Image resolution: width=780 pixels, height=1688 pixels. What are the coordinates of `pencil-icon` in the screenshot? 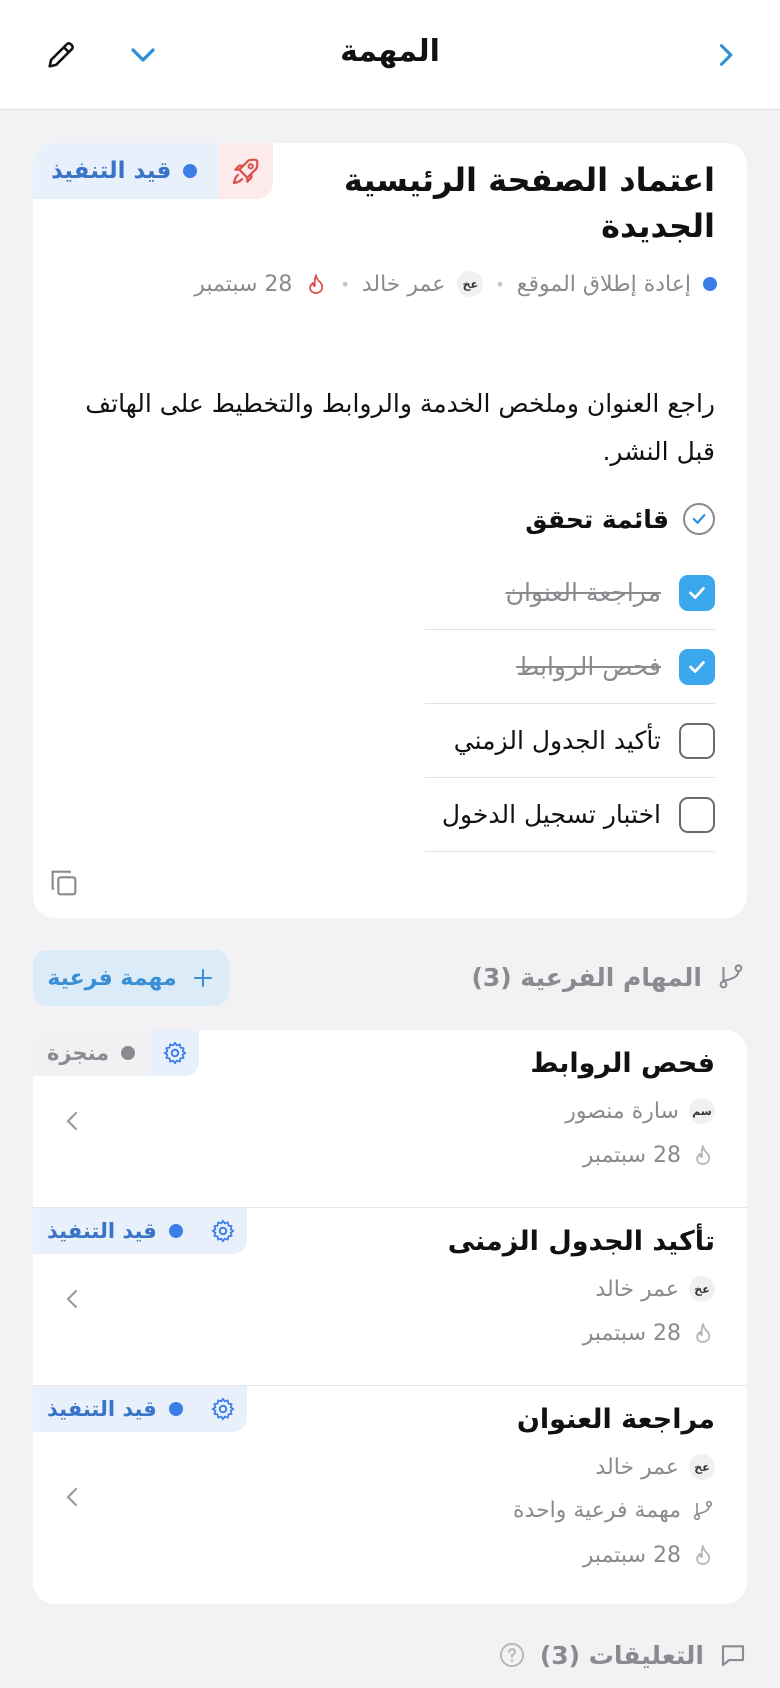 It's located at (61, 55).